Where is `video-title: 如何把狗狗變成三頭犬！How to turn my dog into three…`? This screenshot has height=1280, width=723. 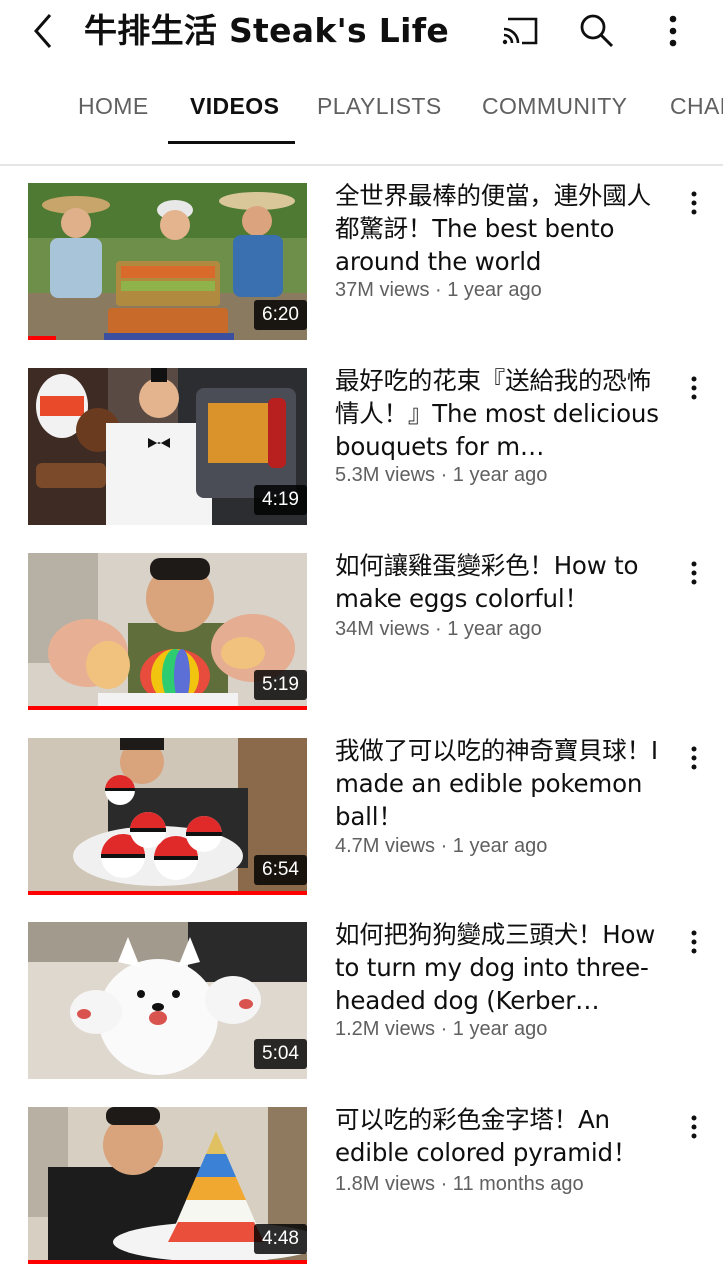 video-title: 如何把狗狗變成三頭犬！How to turn my dog into three… is located at coordinates (505, 967).